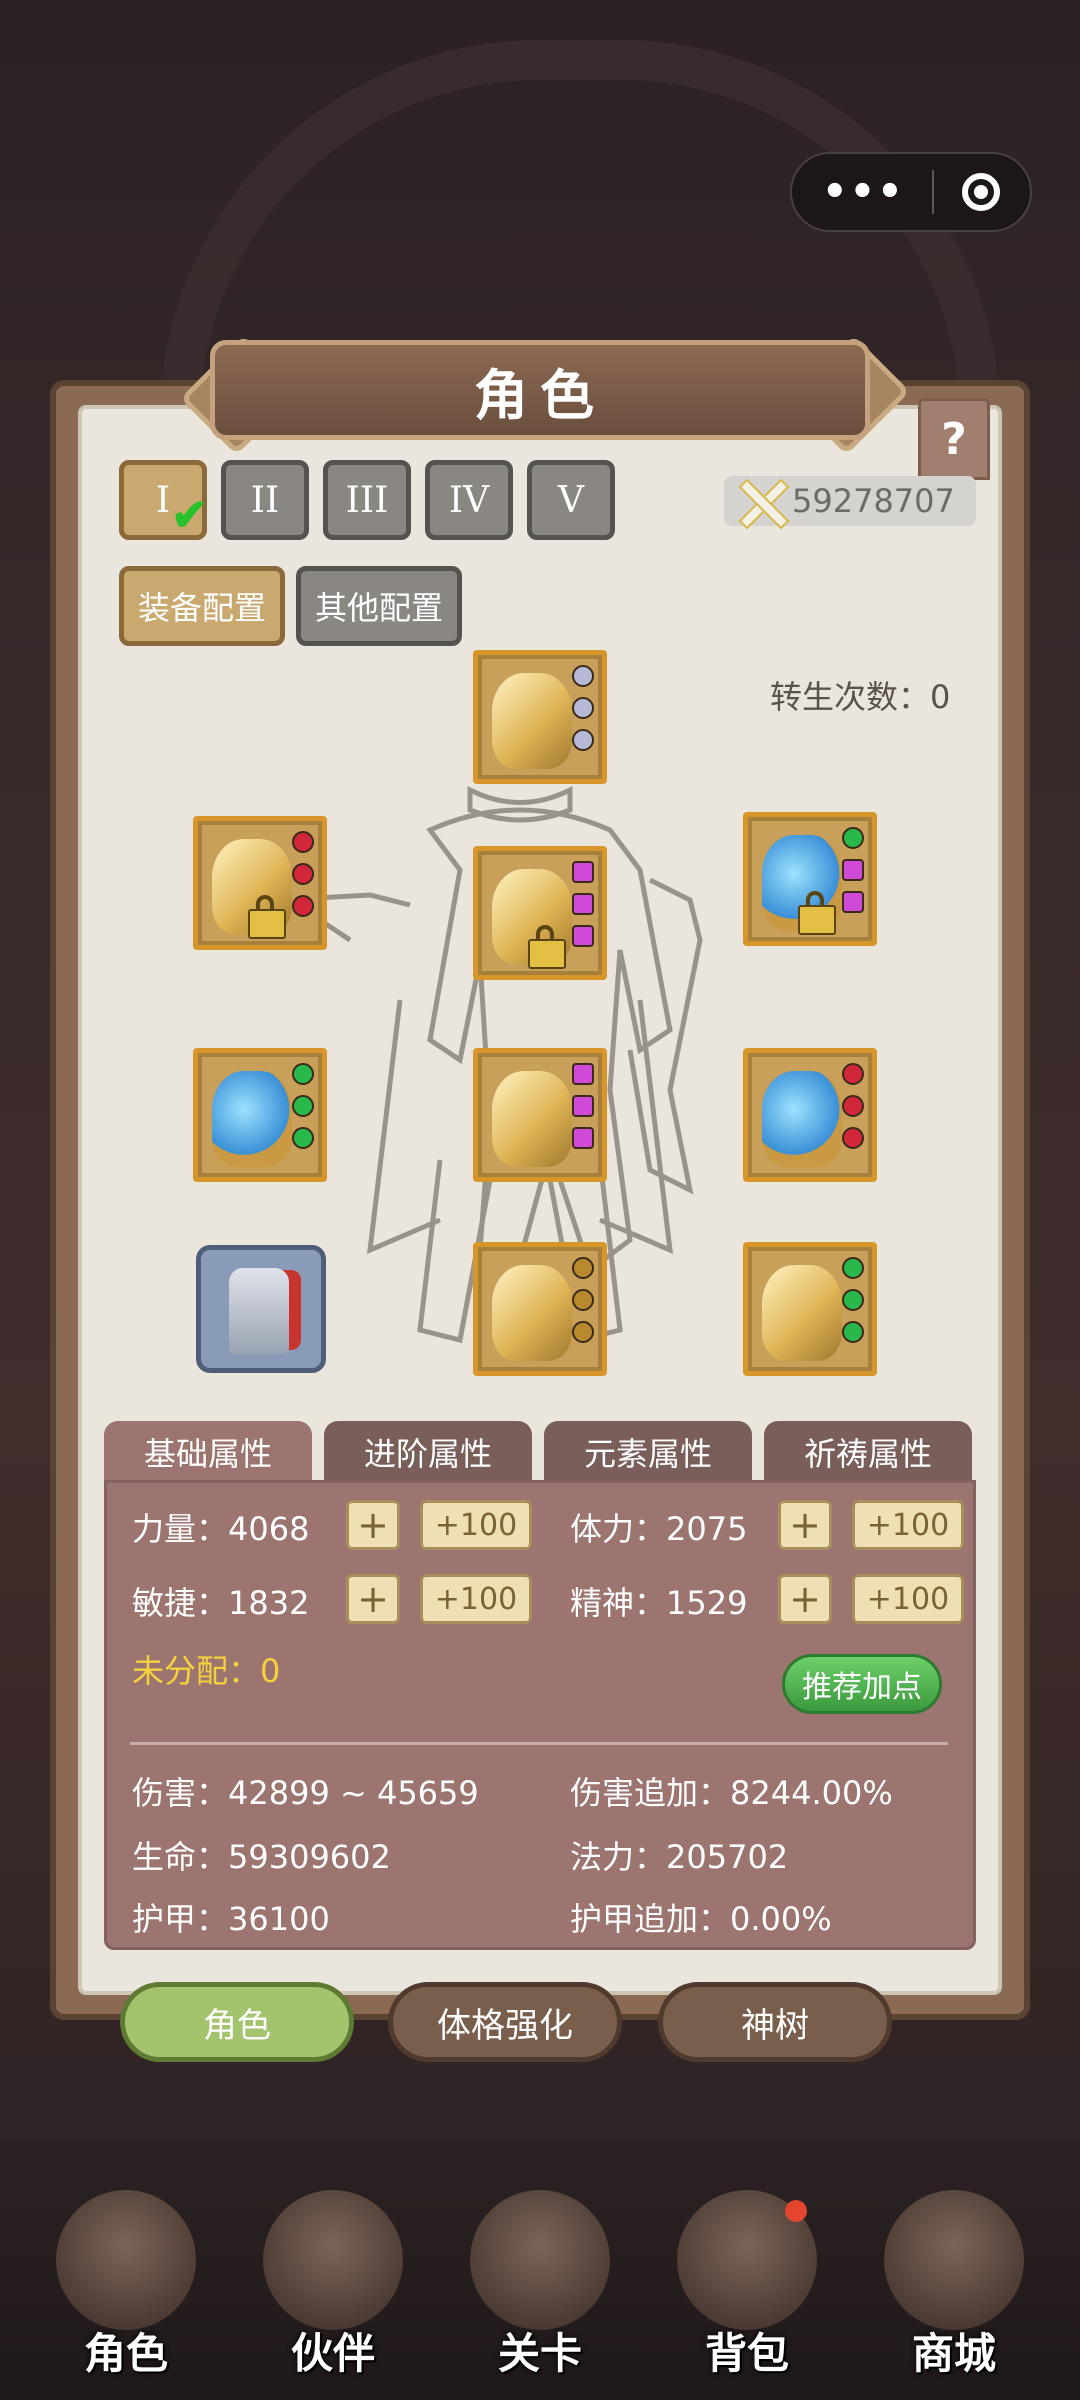  Describe the element at coordinates (332, 2353) in the screenshot. I see `nav-label: 伙伴` at that location.